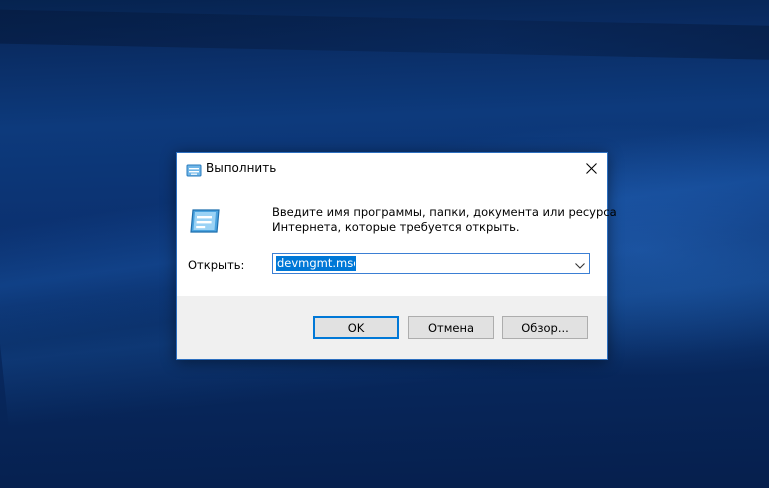  Describe the element at coordinates (392, 168) in the screenshot. I see `dialog-titlebar: Выполнить` at that location.